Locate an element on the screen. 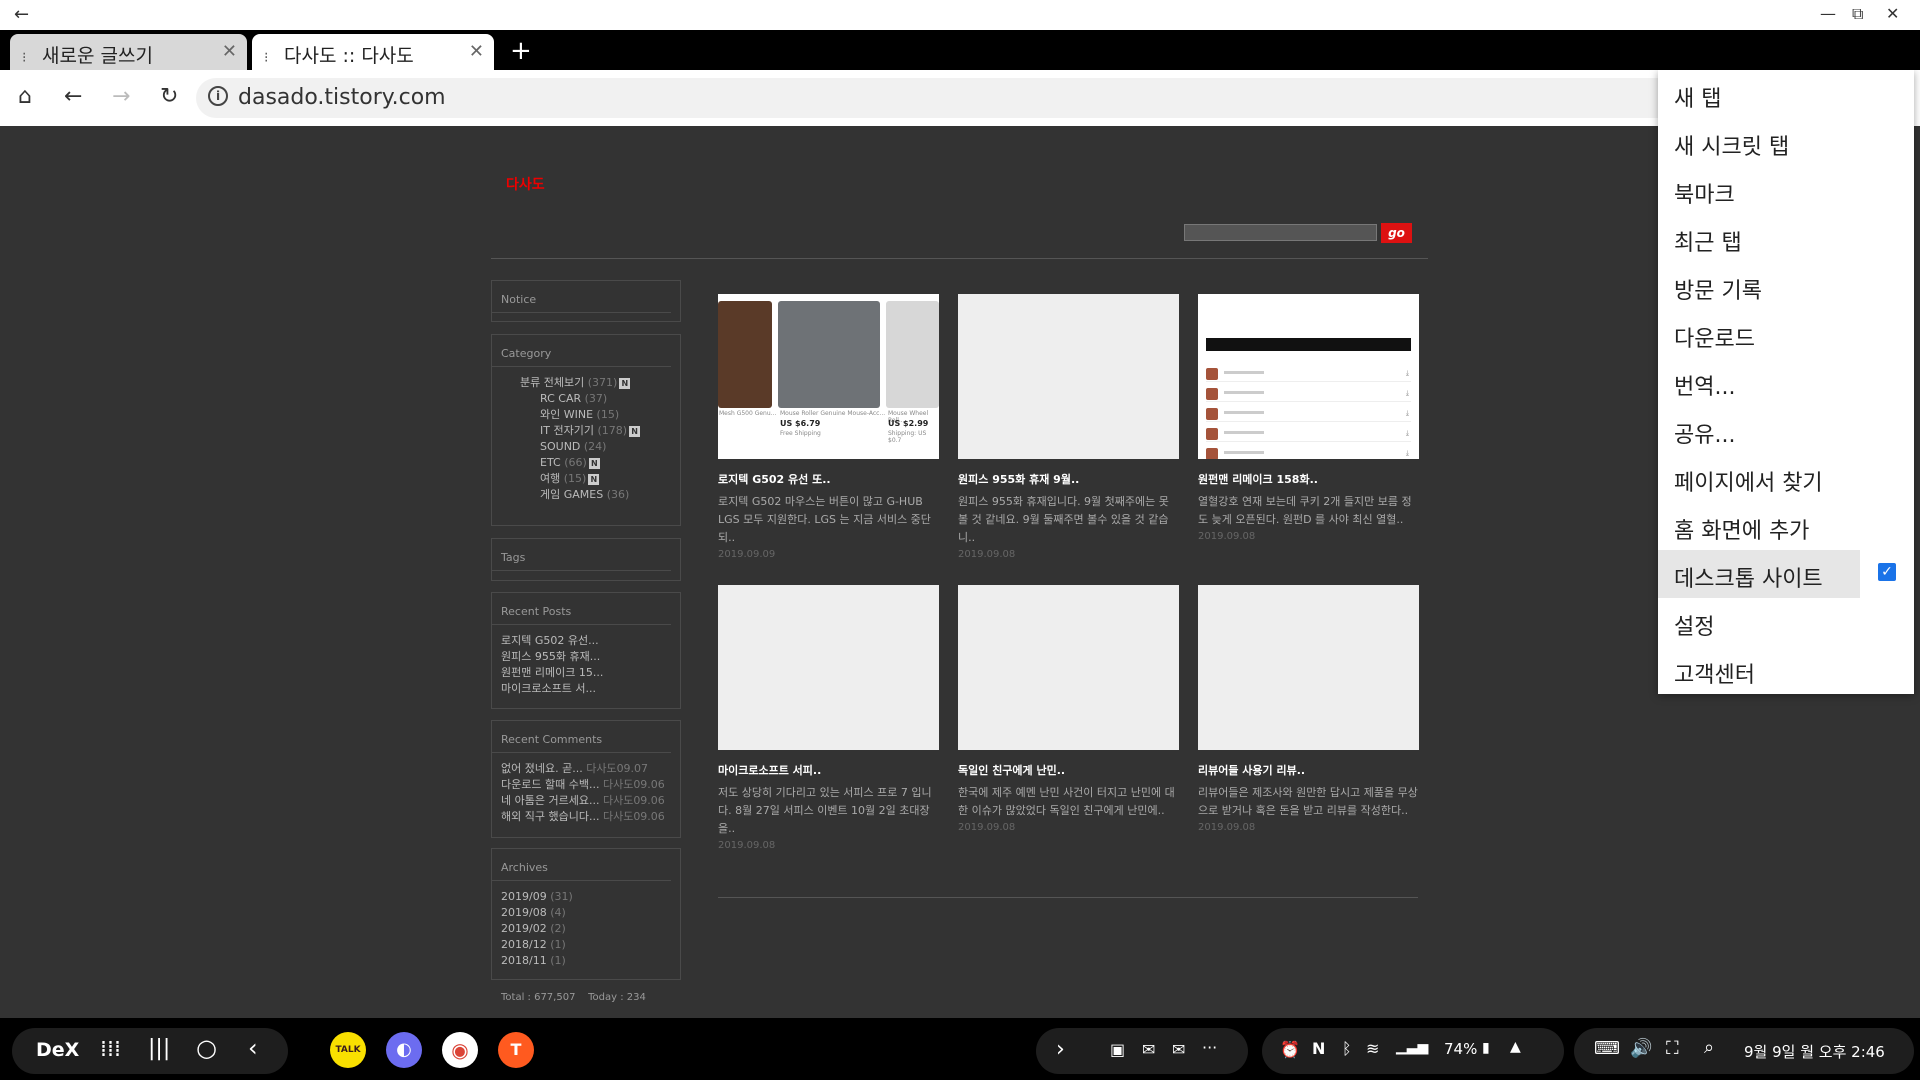 Image resolution: width=1920 pixels, height=1080 pixels. minimize-icon: — is located at coordinates (1828, 13).